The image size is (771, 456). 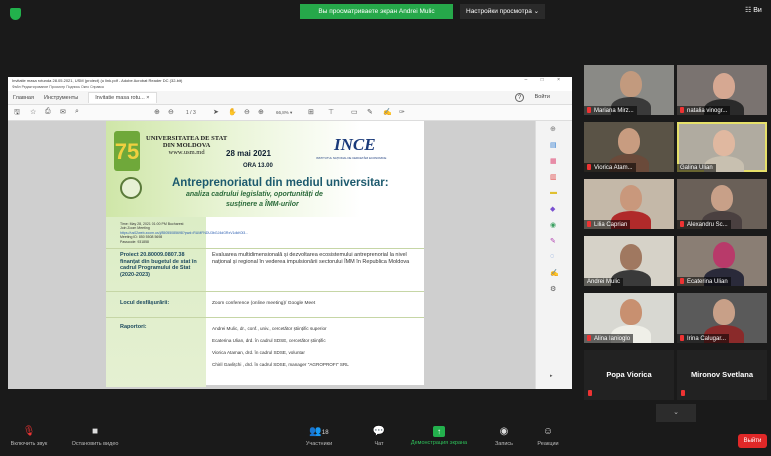 I want to click on hand-tool-icon: ✋, so click(x=232, y=112).